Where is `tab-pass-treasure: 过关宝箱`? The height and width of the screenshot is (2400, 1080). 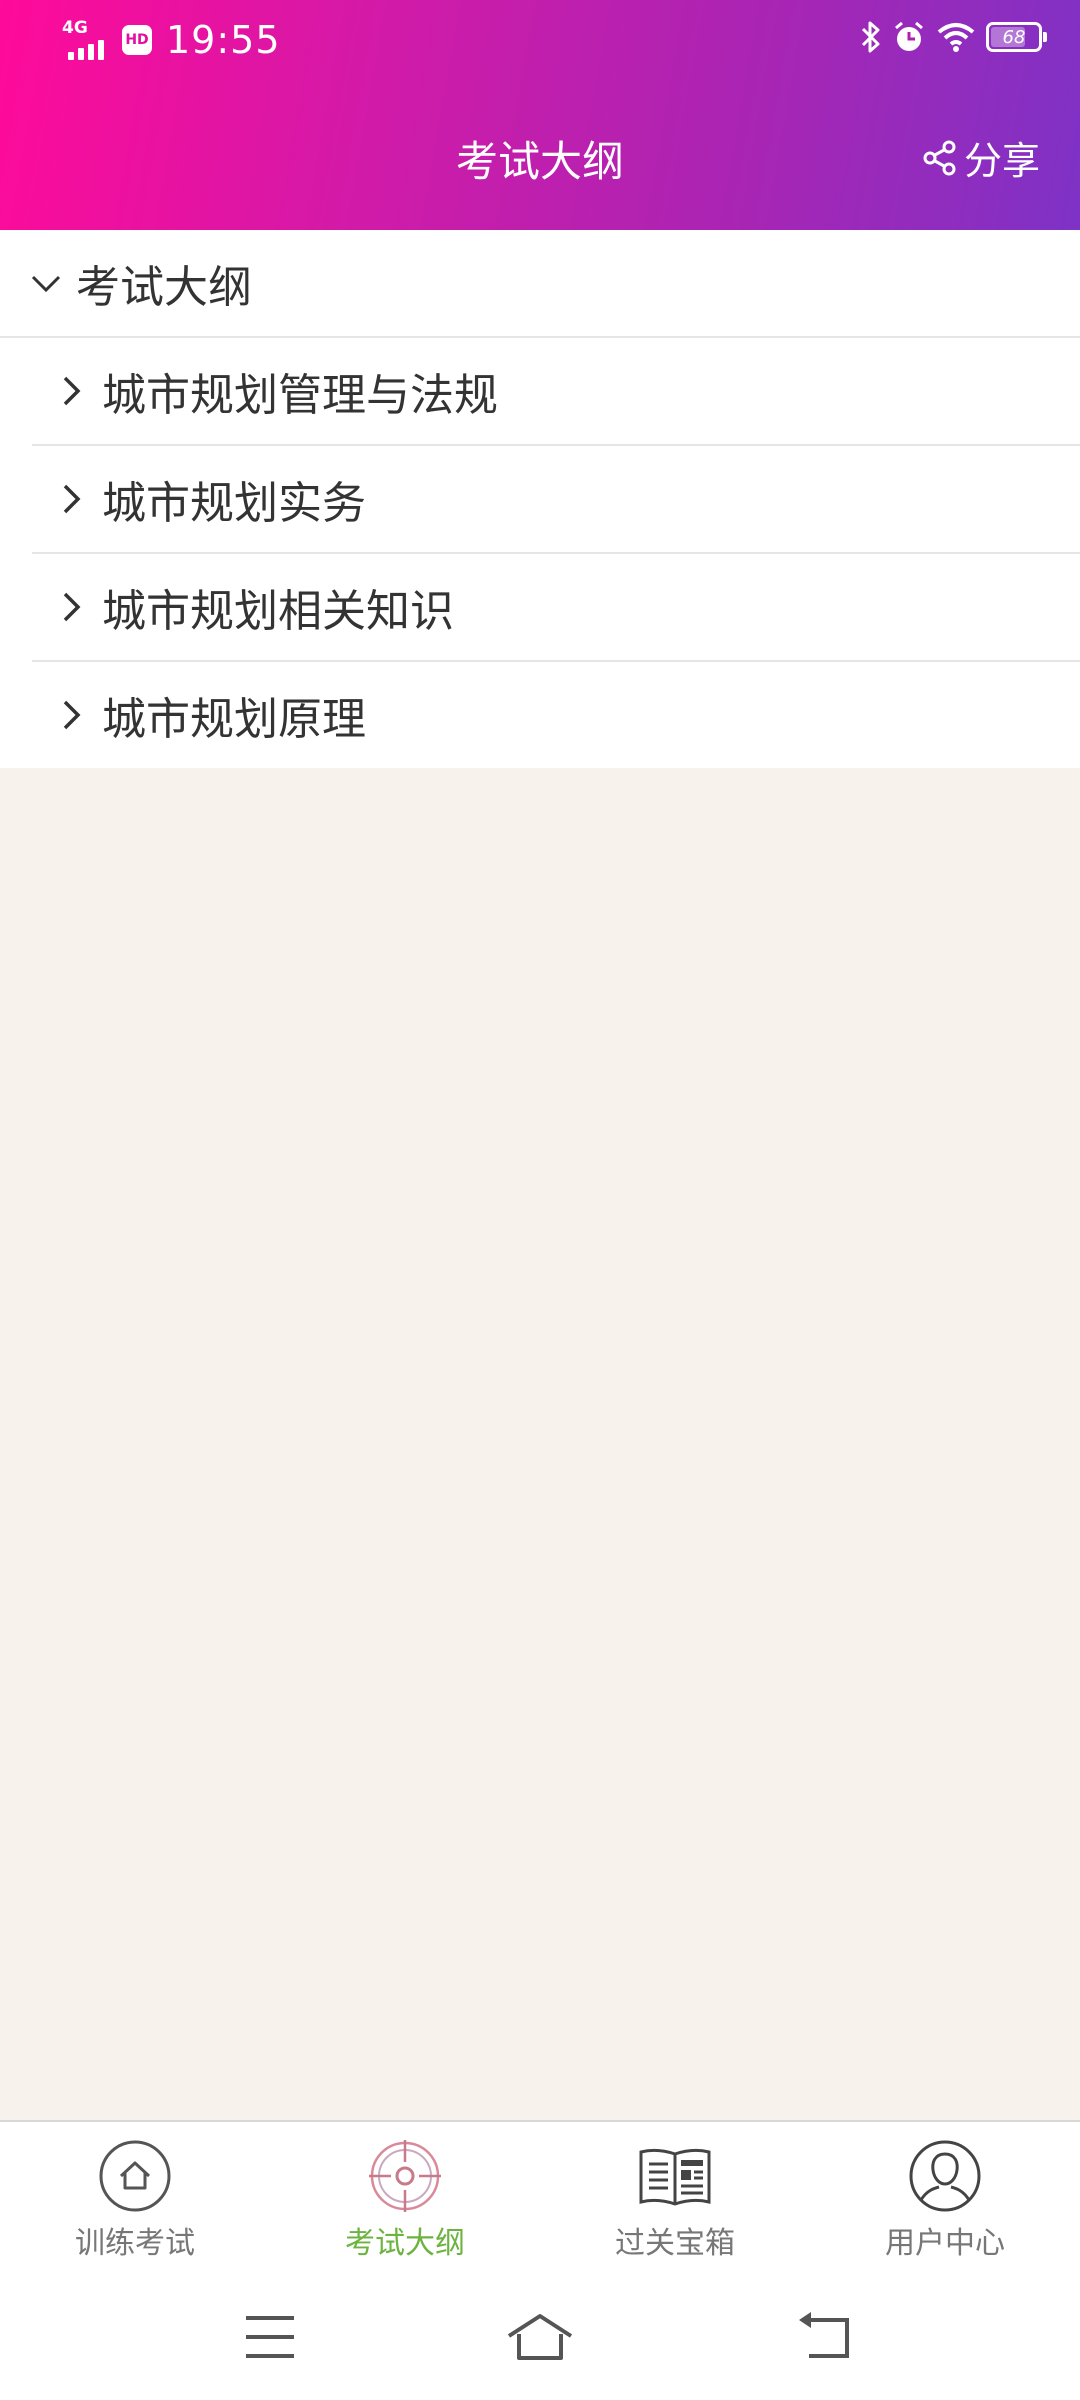 tab-pass-treasure: 过关宝箱 is located at coordinates (675, 2197).